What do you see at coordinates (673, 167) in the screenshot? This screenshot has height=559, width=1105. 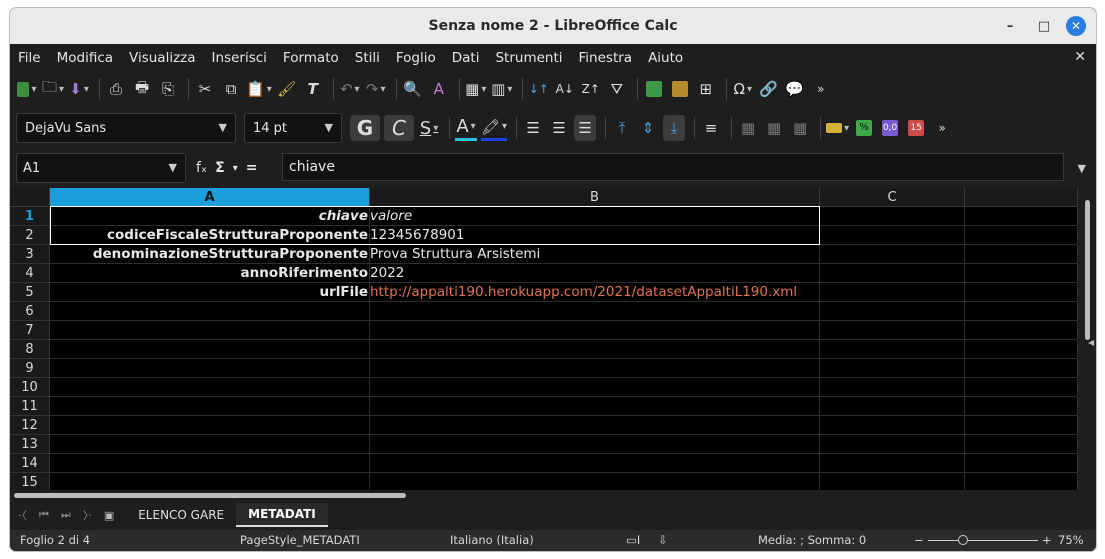 I see `formula-input: chiave` at bounding box center [673, 167].